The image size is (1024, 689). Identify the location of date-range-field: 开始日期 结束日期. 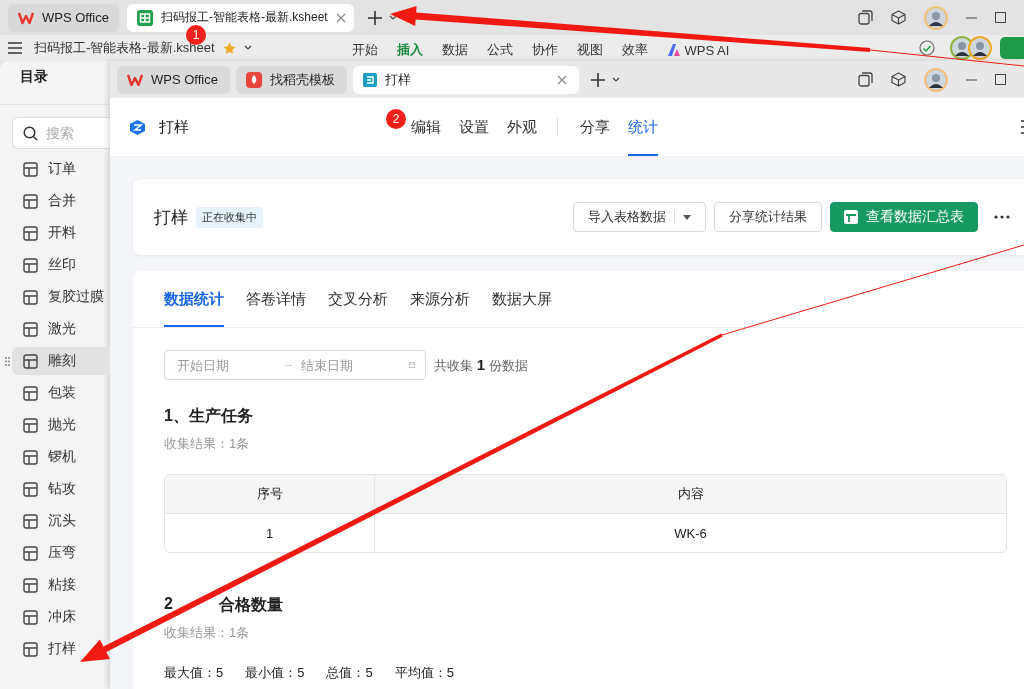
(295, 365).